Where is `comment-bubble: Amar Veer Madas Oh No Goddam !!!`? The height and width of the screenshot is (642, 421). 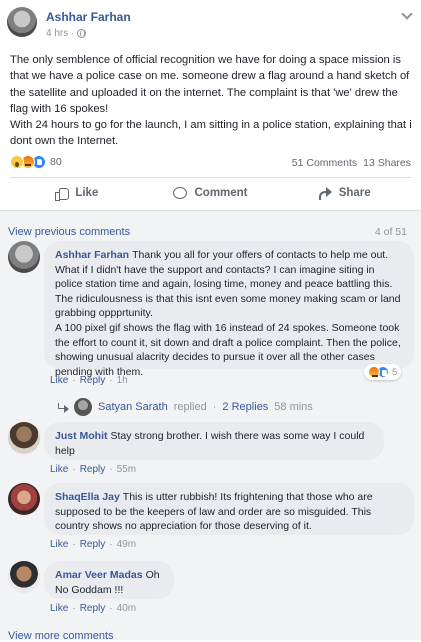 comment-bubble: Amar Veer Madas Oh No Goddam !!! is located at coordinates (109, 580).